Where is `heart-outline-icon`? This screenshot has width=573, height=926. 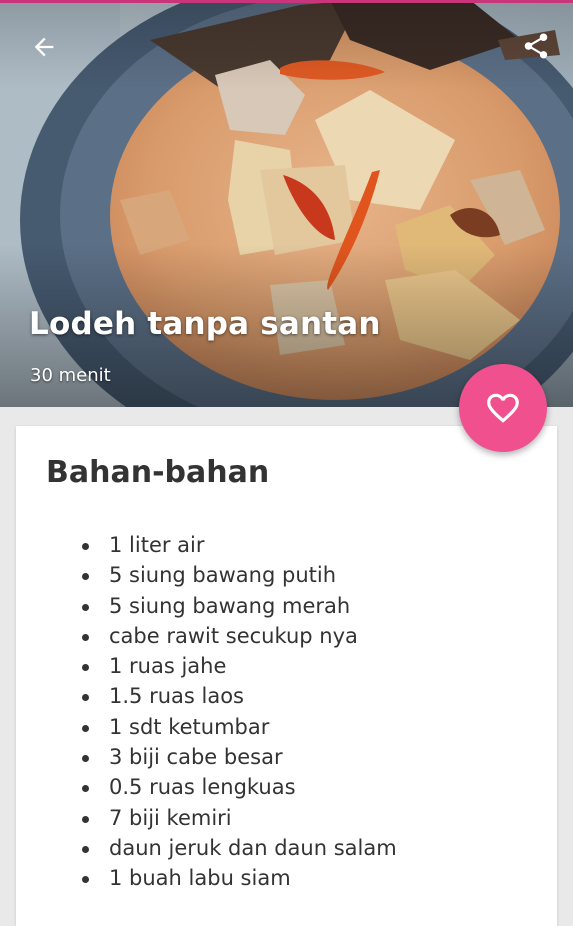 heart-outline-icon is located at coordinates (503, 408).